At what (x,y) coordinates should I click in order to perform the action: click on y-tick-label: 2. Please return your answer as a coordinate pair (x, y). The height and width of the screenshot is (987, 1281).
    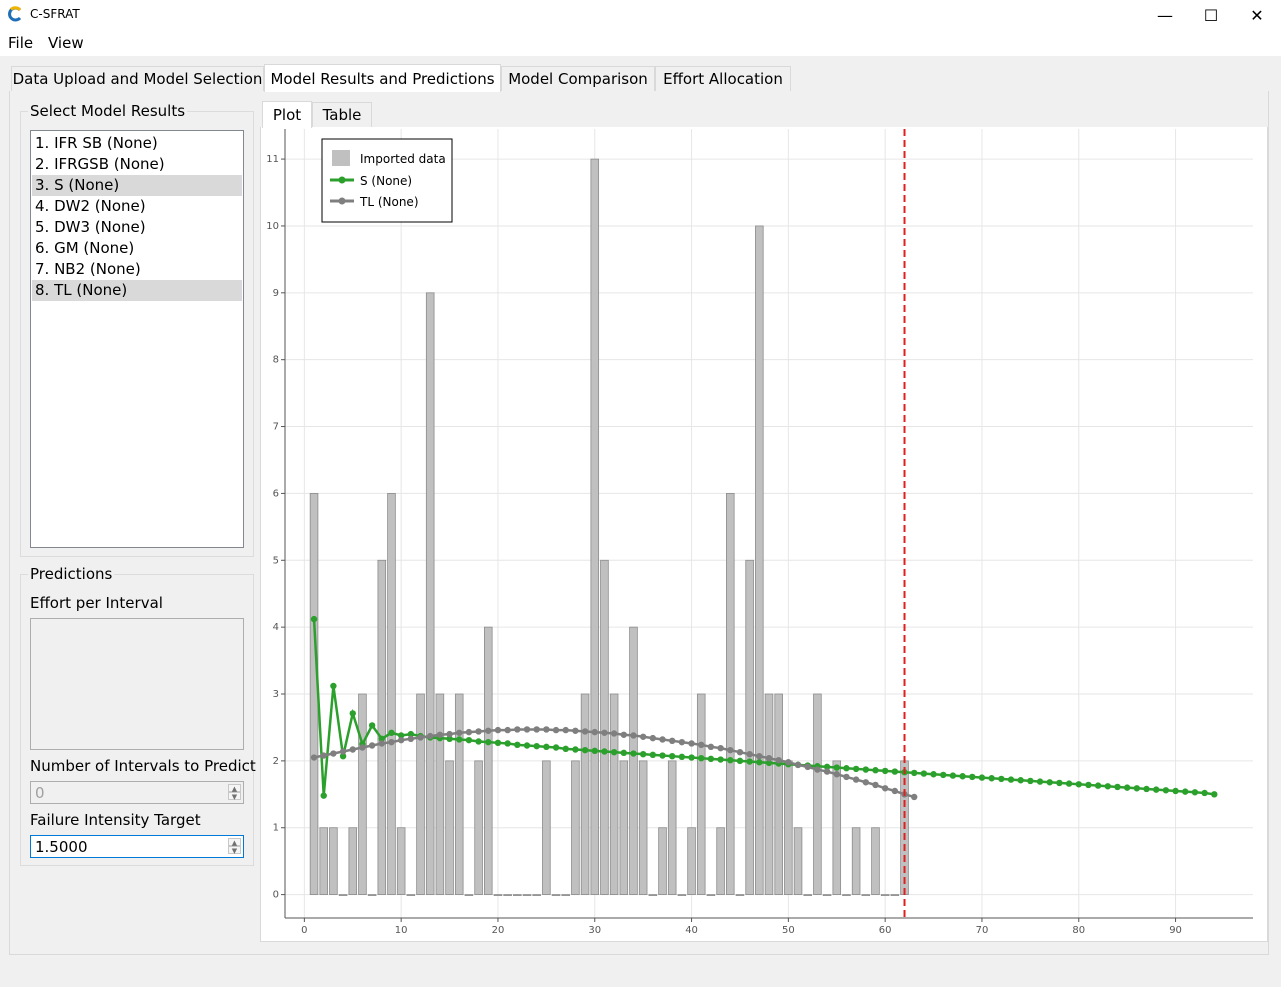
    Looking at the image, I should click on (276, 761).